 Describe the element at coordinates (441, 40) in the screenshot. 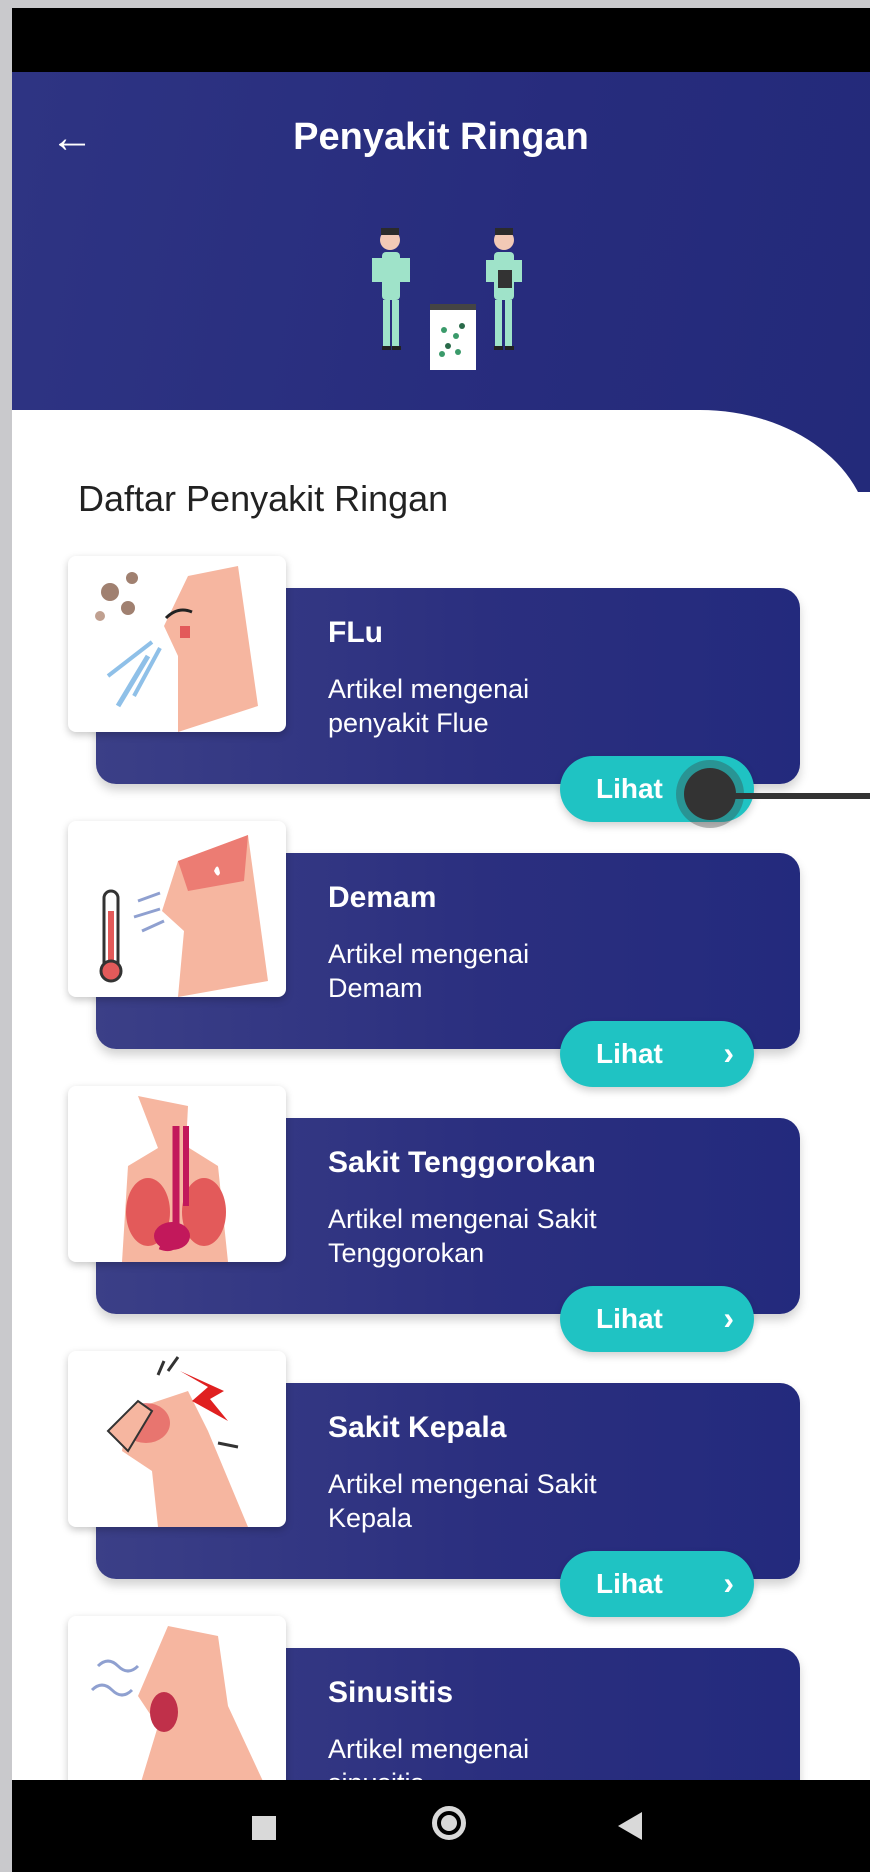

I see `status-bar` at that location.